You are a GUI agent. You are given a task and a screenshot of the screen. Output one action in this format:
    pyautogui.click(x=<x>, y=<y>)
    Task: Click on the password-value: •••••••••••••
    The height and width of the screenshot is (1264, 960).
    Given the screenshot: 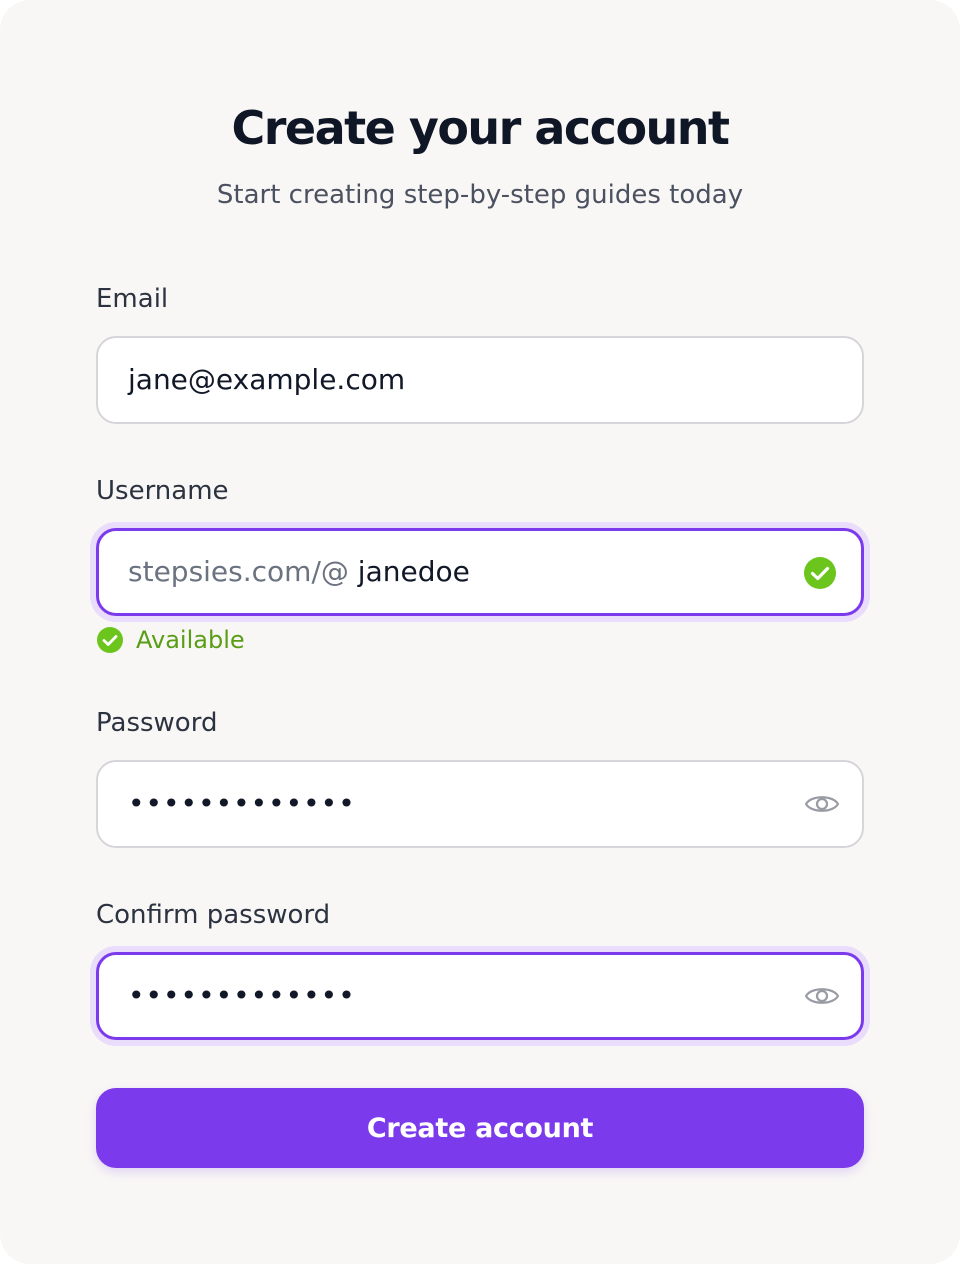 What is the action you would take?
    pyautogui.click(x=242, y=803)
    